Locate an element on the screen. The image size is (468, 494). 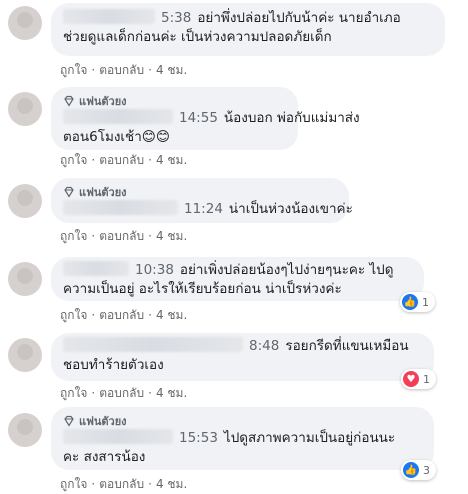
comment-text: ไปดูสภาพความเป็นอยู่ก่อนนะ is located at coordinates (309, 438).